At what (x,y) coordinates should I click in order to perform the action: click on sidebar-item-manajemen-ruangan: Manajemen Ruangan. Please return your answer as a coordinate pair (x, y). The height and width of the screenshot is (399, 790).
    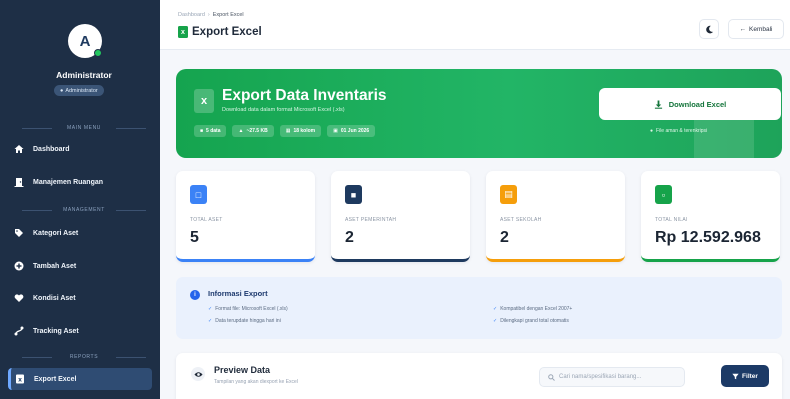
    Looking at the image, I should click on (80, 182).